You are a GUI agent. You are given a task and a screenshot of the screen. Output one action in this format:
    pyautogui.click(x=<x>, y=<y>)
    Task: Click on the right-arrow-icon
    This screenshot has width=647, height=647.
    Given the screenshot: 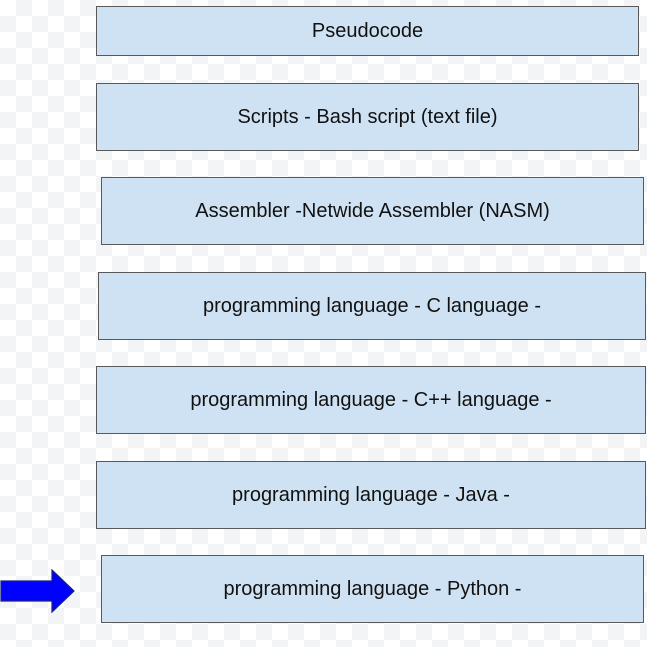 What is the action you would take?
    pyautogui.click(x=37, y=591)
    